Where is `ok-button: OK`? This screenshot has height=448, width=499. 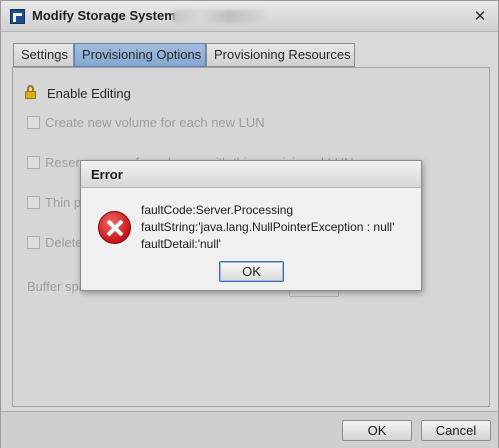
ok-button: OK is located at coordinates (377, 430).